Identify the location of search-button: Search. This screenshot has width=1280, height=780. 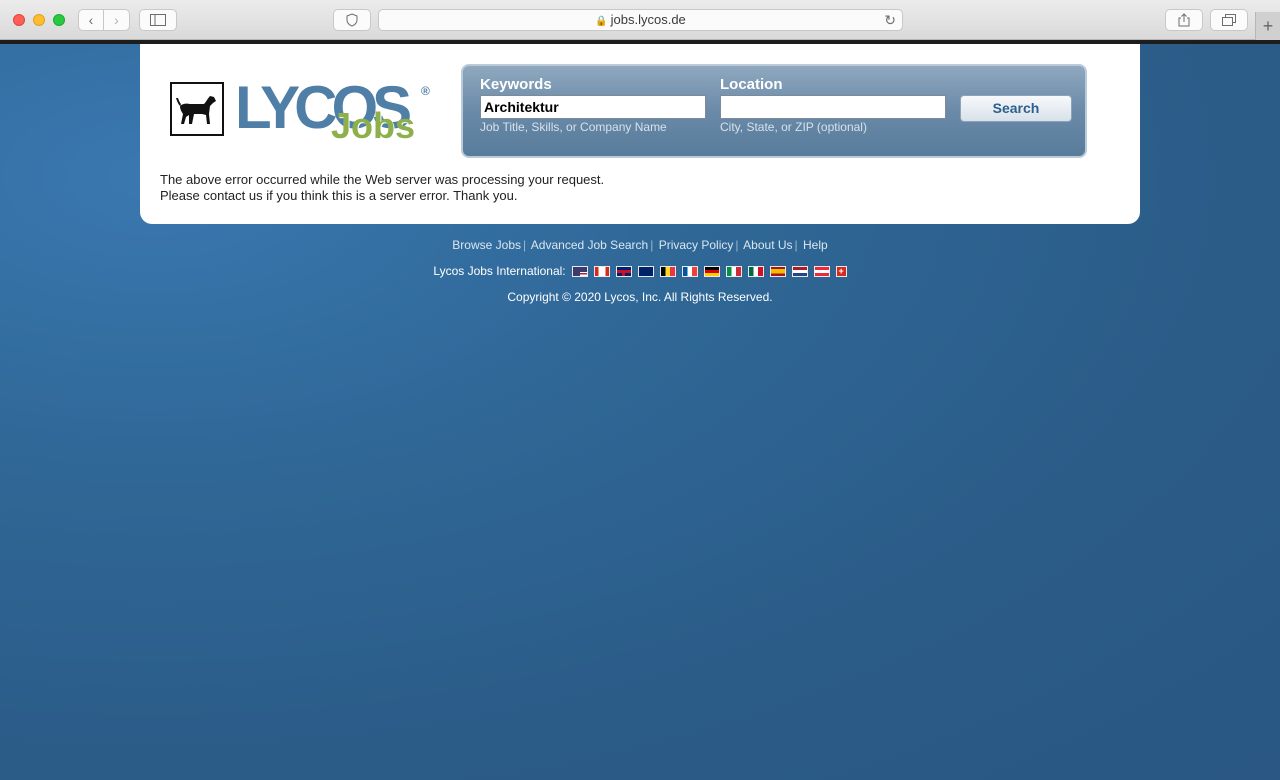
(1016, 108).